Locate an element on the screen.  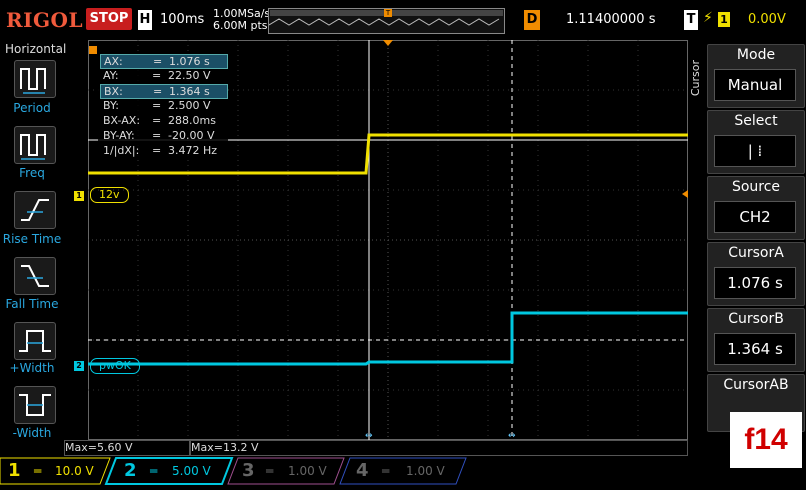
ch1-ground-marker: 1 is located at coordinates (79, 196).